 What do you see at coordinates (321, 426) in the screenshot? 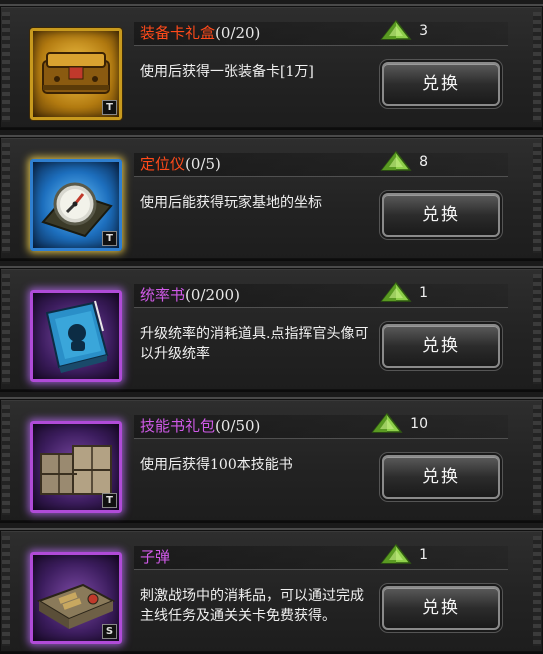
I see `item-title-bar: 技能书礼包(0/50) 10` at bounding box center [321, 426].